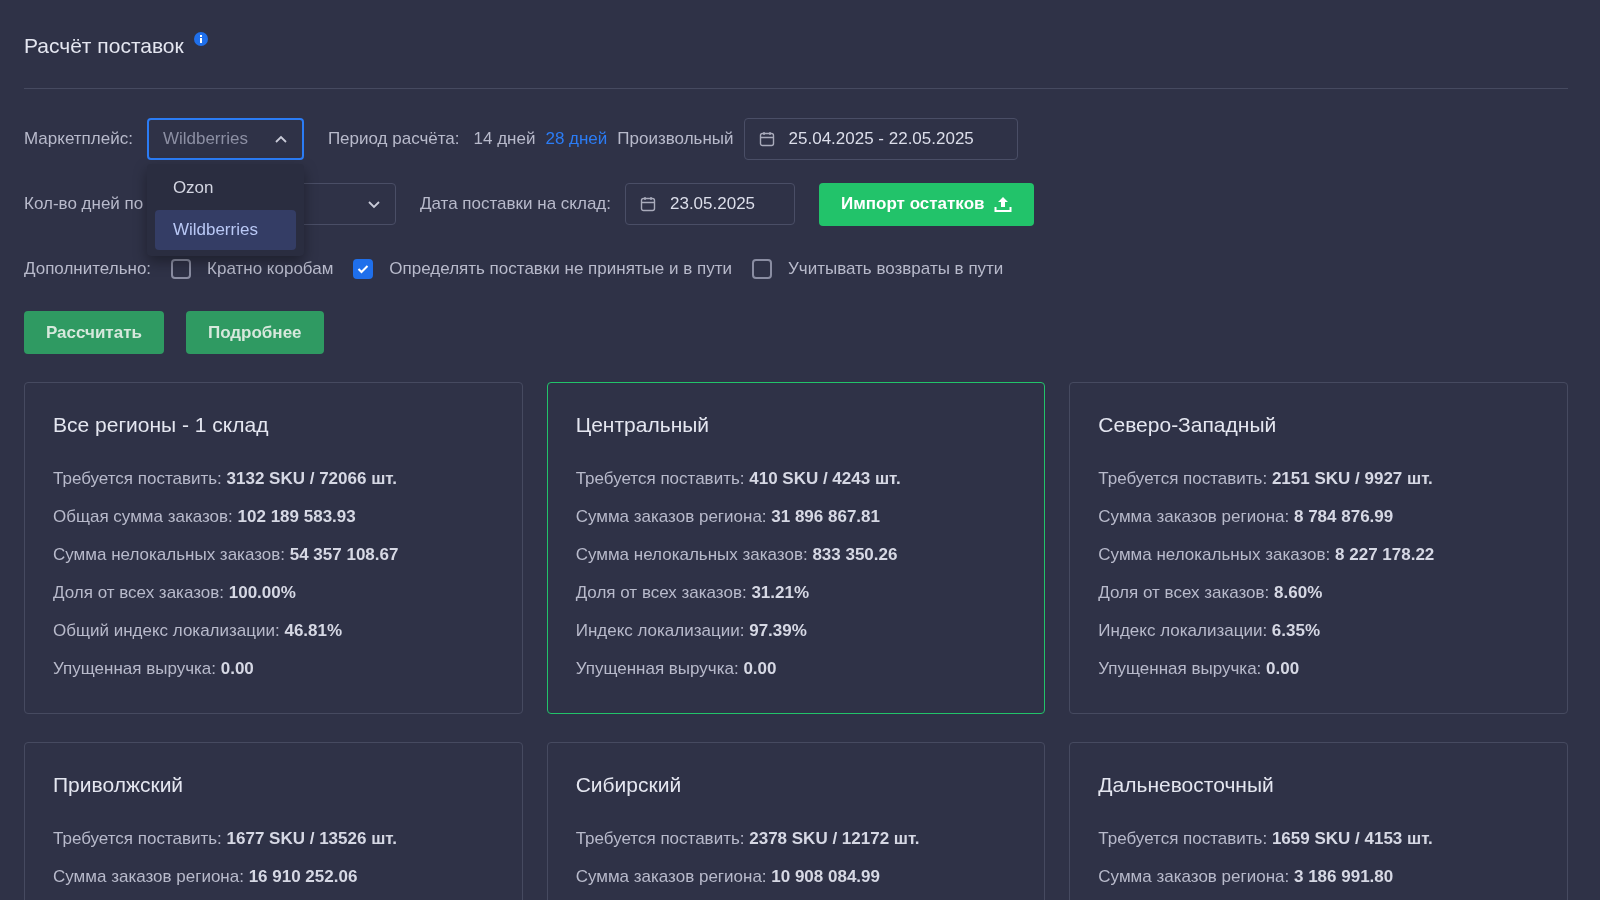  Describe the element at coordinates (273, 821) in the screenshot. I see `region-card: Приволжский Требуется поставить: 1677 SKU / 13526 шт. Сумма заказов региона: 16 910 252.06` at that location.